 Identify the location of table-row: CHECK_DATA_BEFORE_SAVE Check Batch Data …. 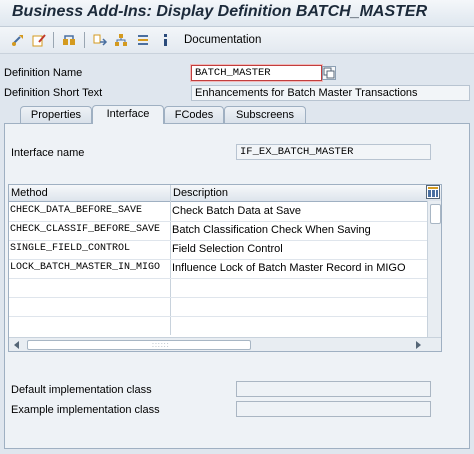
(218, 212).